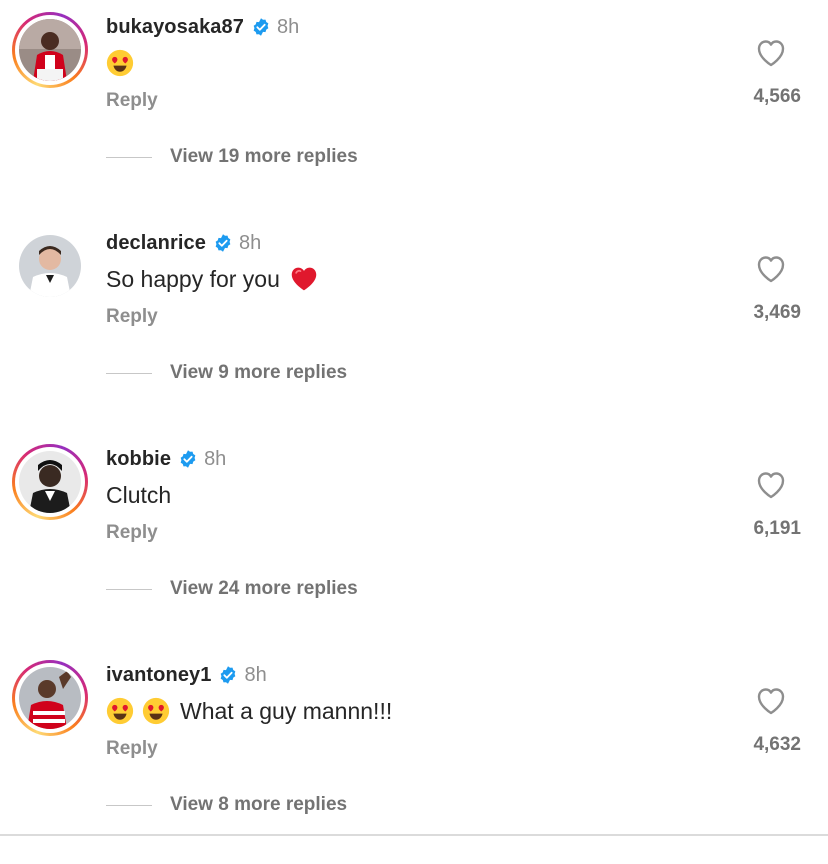  What do you see at coordinates (259, 372) in the screenshot?
I see `view-replies-label: View 9 more replies` at bounding box center [259, 372].